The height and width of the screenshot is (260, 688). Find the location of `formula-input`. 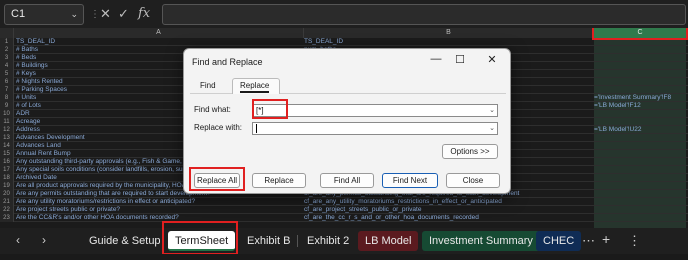

formula-input is located at coordinates (424, 14).